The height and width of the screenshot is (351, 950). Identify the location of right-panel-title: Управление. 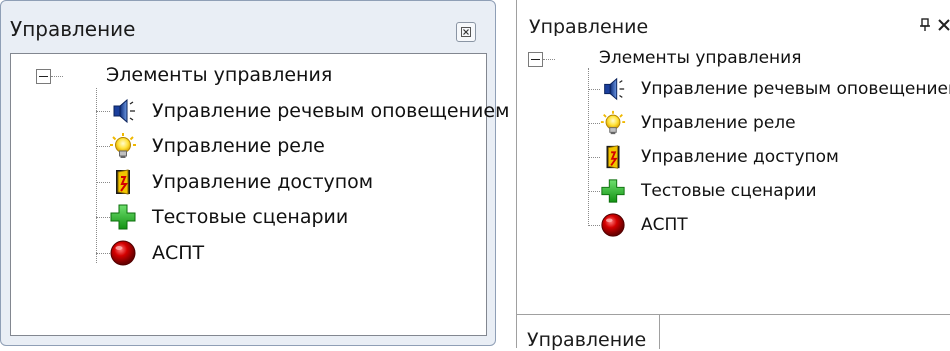
(589, 27).